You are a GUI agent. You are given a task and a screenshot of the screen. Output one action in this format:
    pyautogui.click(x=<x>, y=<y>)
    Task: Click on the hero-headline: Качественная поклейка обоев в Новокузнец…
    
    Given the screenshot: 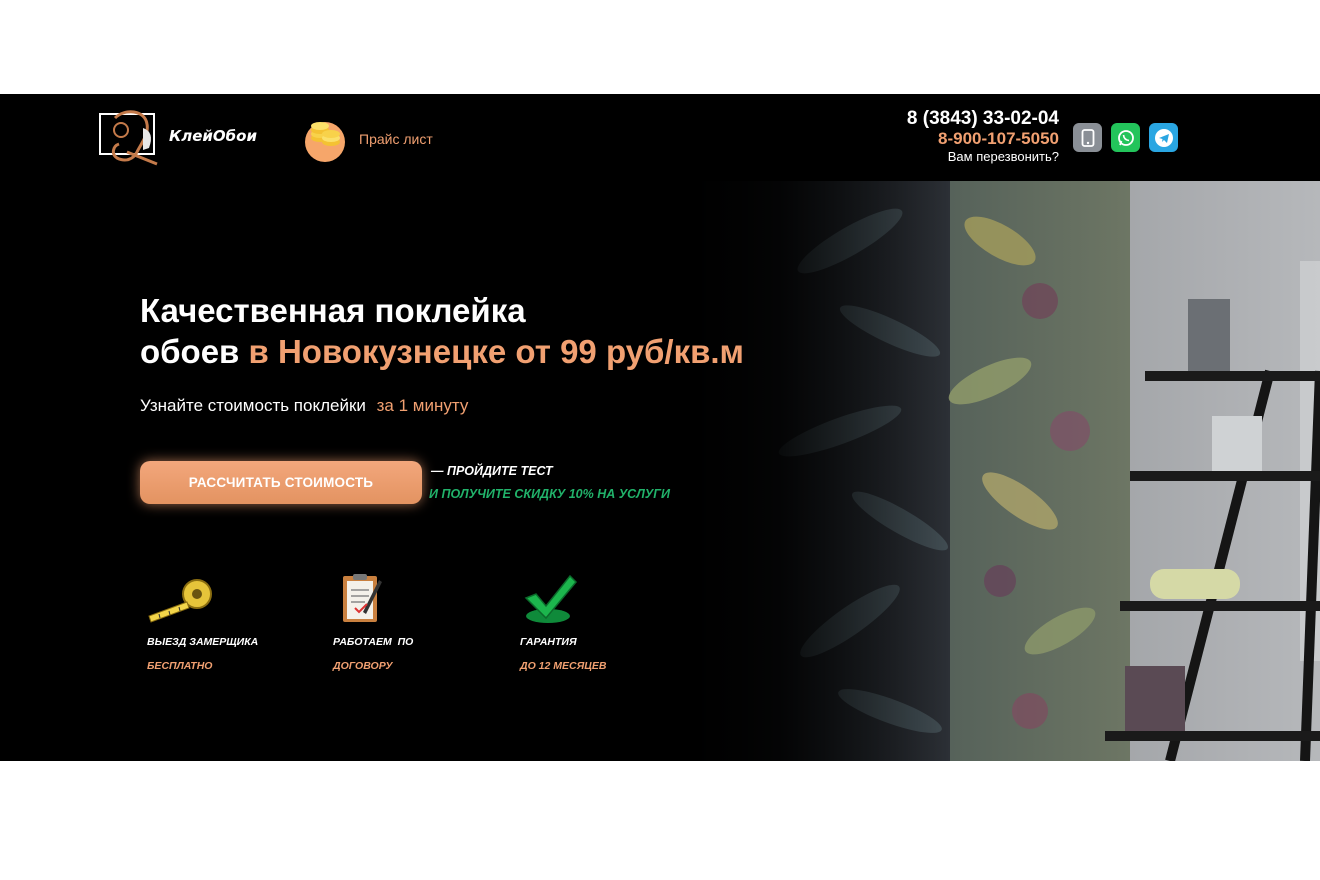 What is the action you would take?
    pyautogui.click(x=490, y=331)
    